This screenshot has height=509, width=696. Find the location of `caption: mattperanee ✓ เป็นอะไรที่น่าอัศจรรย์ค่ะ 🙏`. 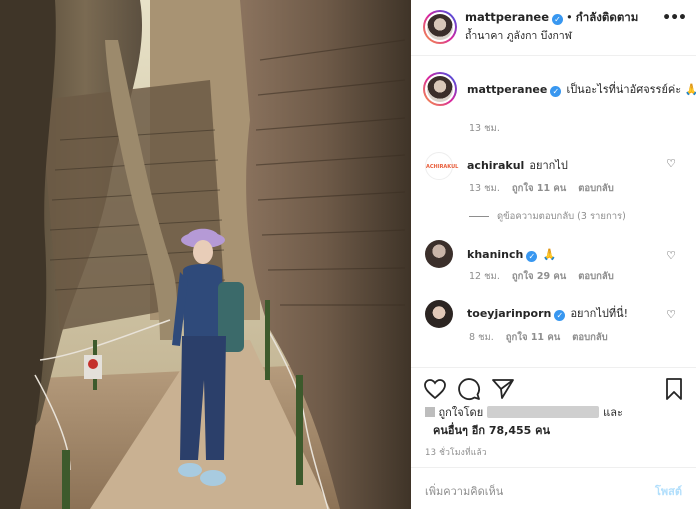

caption: mattperanee ✓ เป็นอะไรที่น่าอัศจรรย์ค่ะ 🙏 is located at coordinates (581, 88).